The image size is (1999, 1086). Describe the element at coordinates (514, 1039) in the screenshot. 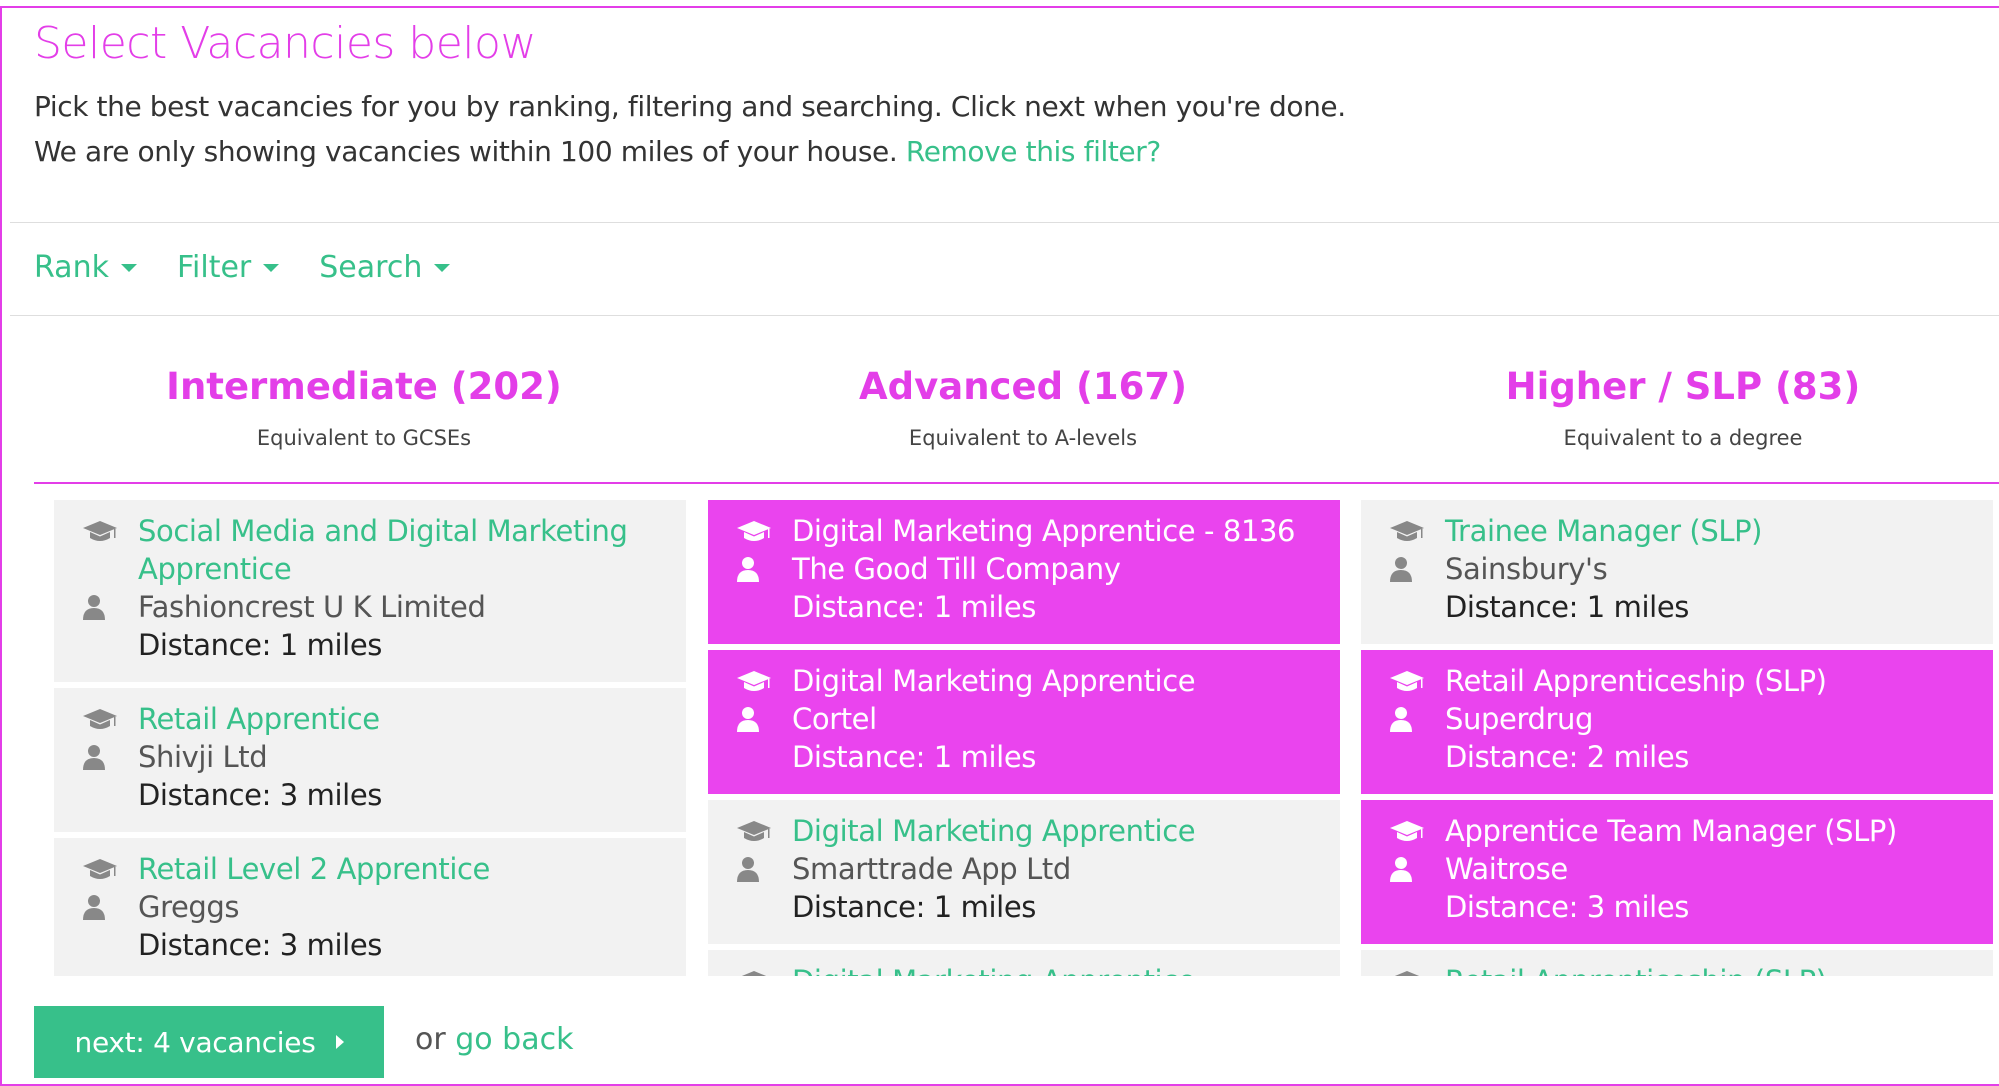

I see `go-back-link: go back` at that location.